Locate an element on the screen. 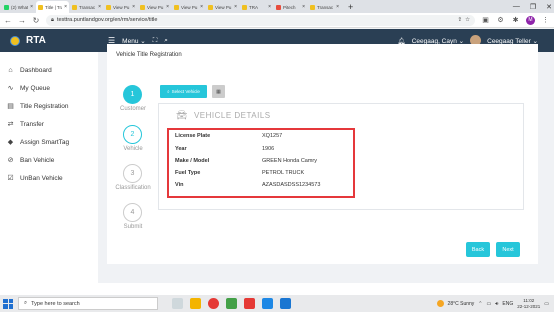  sidebar-item: ⇄ Transfer is located at coordinates (49, 124).